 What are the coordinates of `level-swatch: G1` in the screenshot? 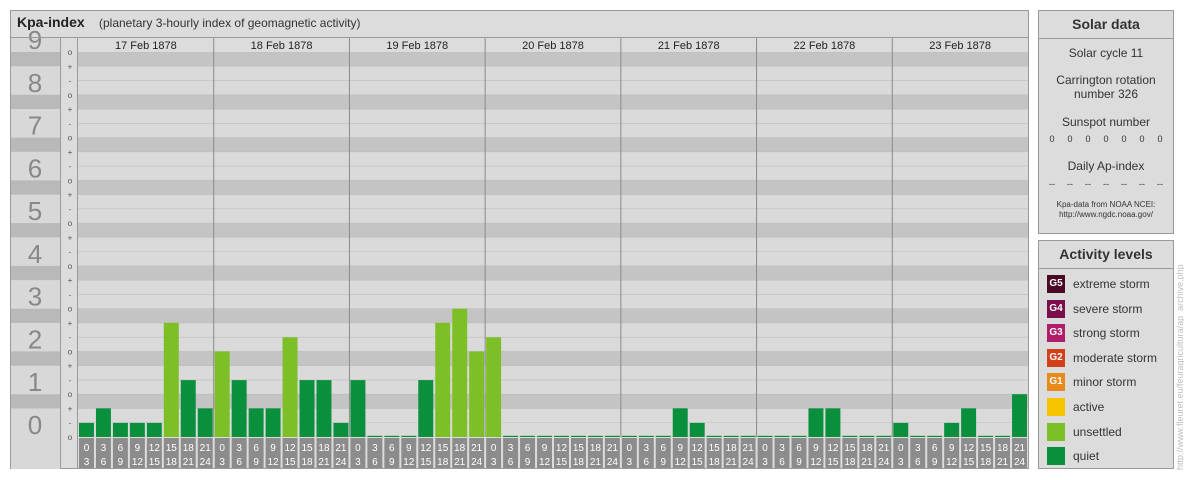 It's located at (1056, 382).